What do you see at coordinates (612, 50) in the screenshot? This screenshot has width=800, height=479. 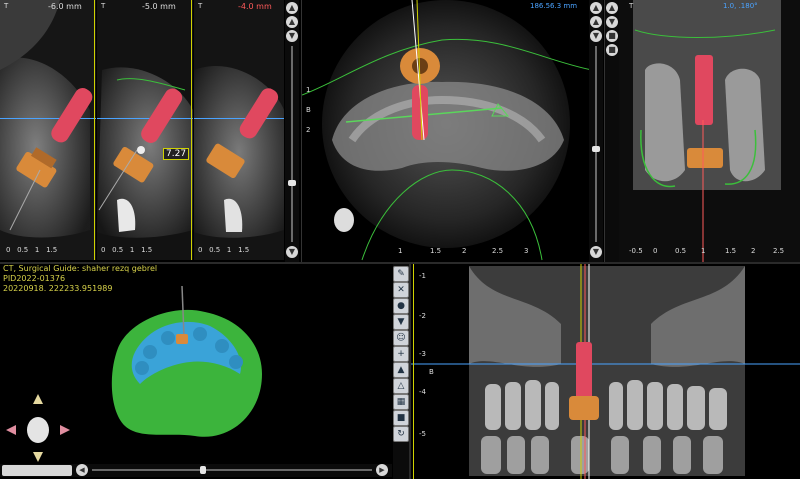 I see `pano-tool-4-button: ■` at bounding box center [612, 50].